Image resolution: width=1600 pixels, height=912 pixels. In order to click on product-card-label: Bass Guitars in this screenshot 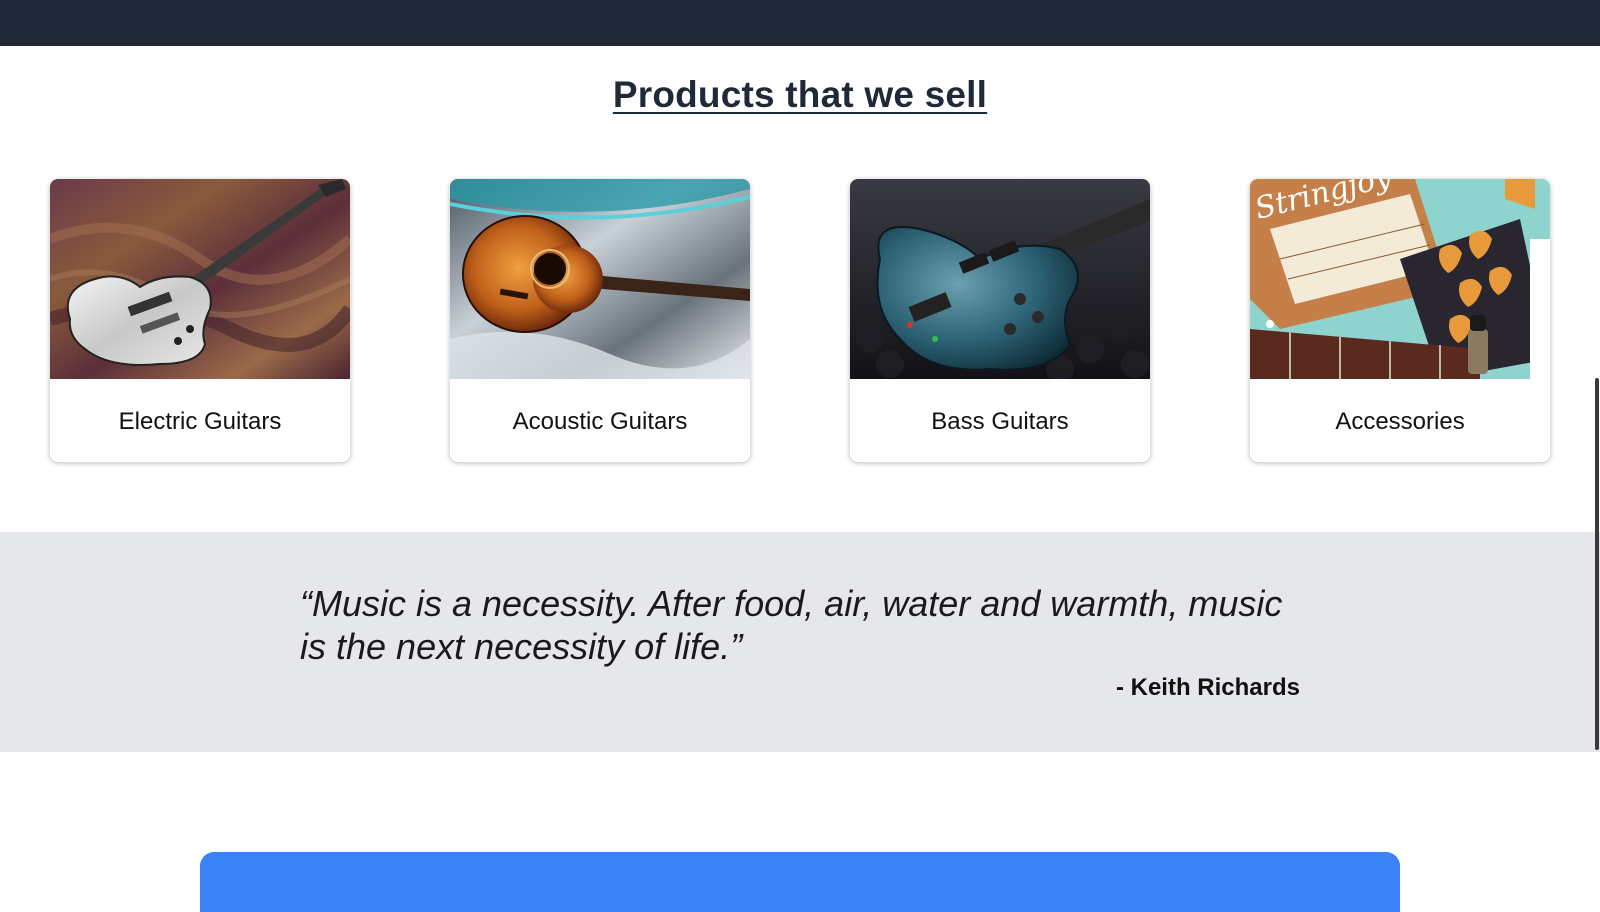, I will do `click(1000, 421)`.